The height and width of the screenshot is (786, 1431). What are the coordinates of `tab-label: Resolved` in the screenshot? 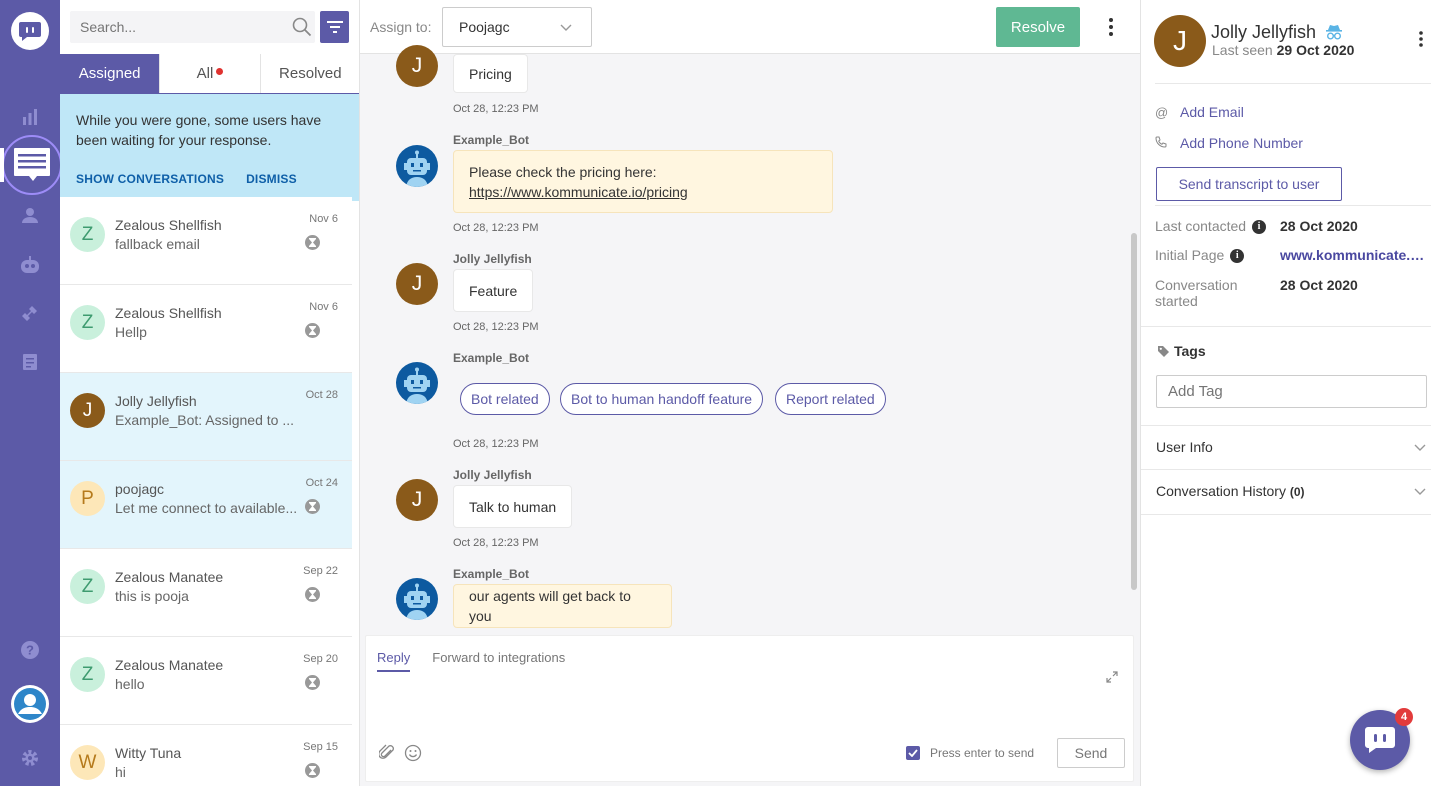 It's located at (310, 73).